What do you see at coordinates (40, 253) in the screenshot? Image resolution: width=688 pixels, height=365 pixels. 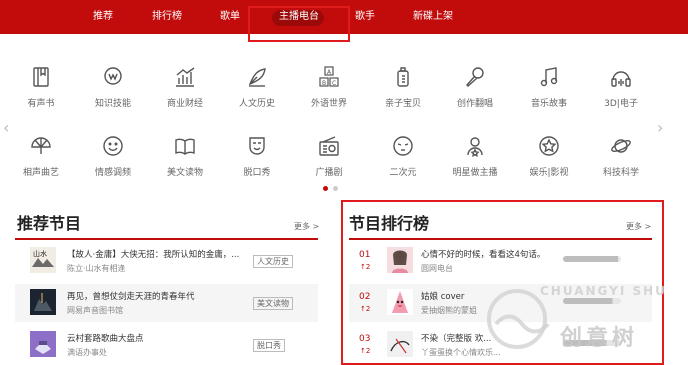 I see `svg-text: 山水` at bounding box center [40, 253].